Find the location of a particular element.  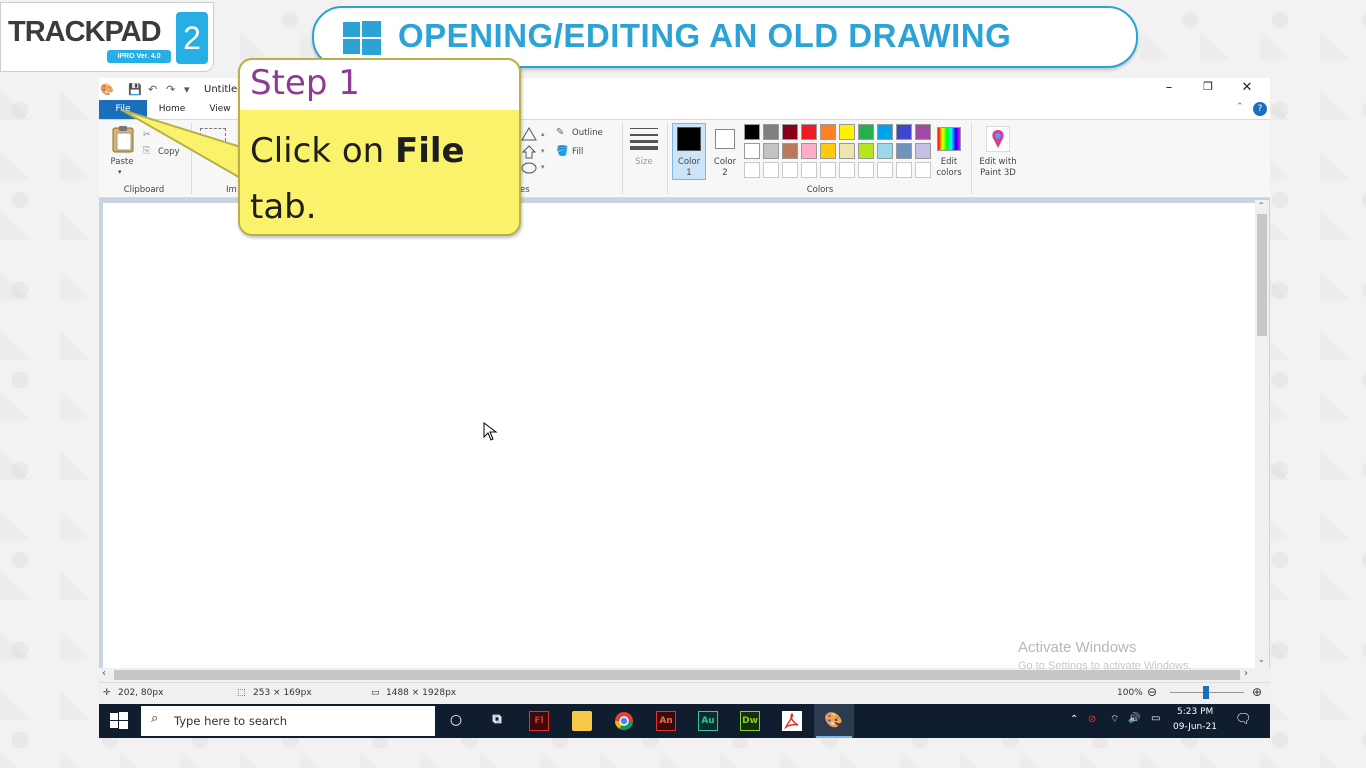

network-warning-icon: ⊘ is located at coordinates (1092, 719).